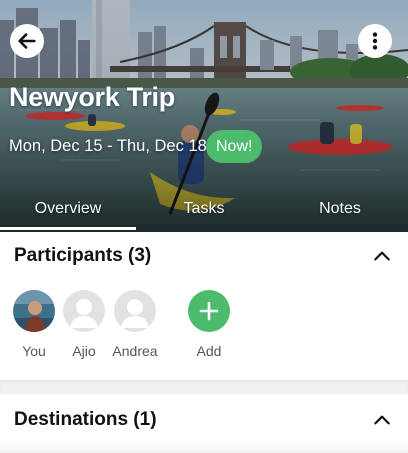 Image resolution: width=408 pixels, height=453 pixels. What do you see at coordinates (209, 351) in the screenshot?
I see `add-label: Add` at bounding box center [209, 351].